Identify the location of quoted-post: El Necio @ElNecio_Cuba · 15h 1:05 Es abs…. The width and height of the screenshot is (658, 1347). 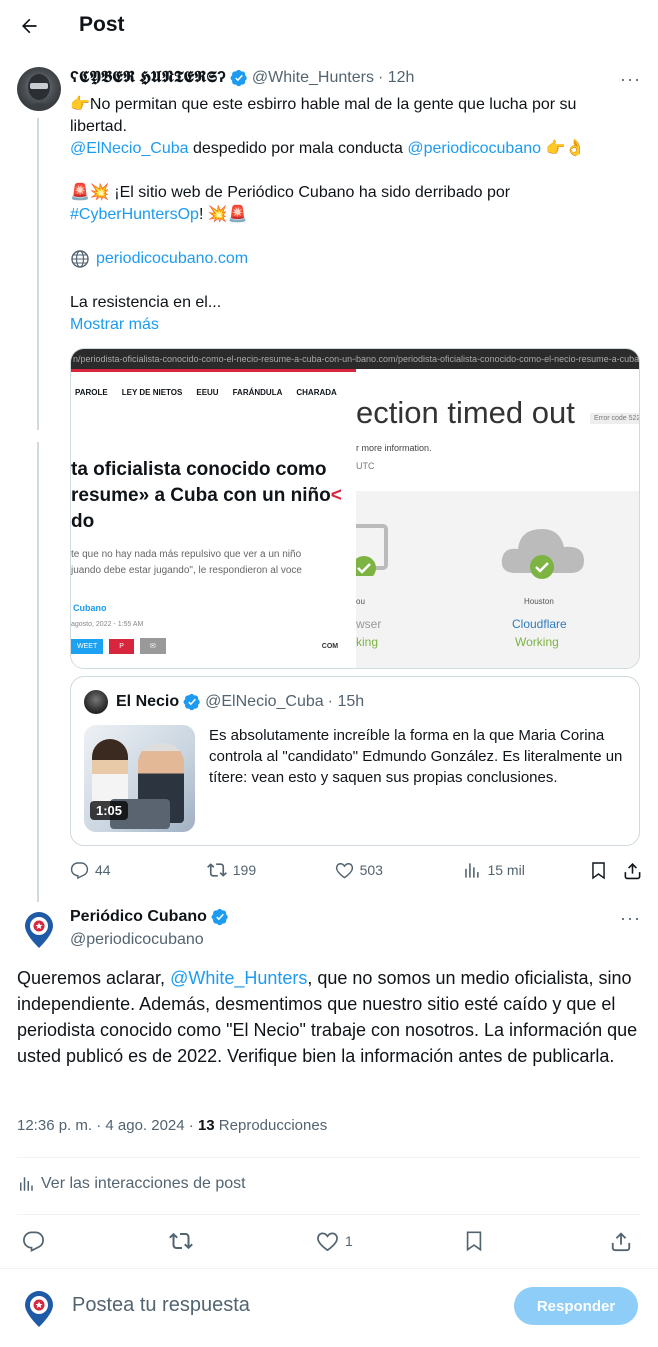
(355, 761).